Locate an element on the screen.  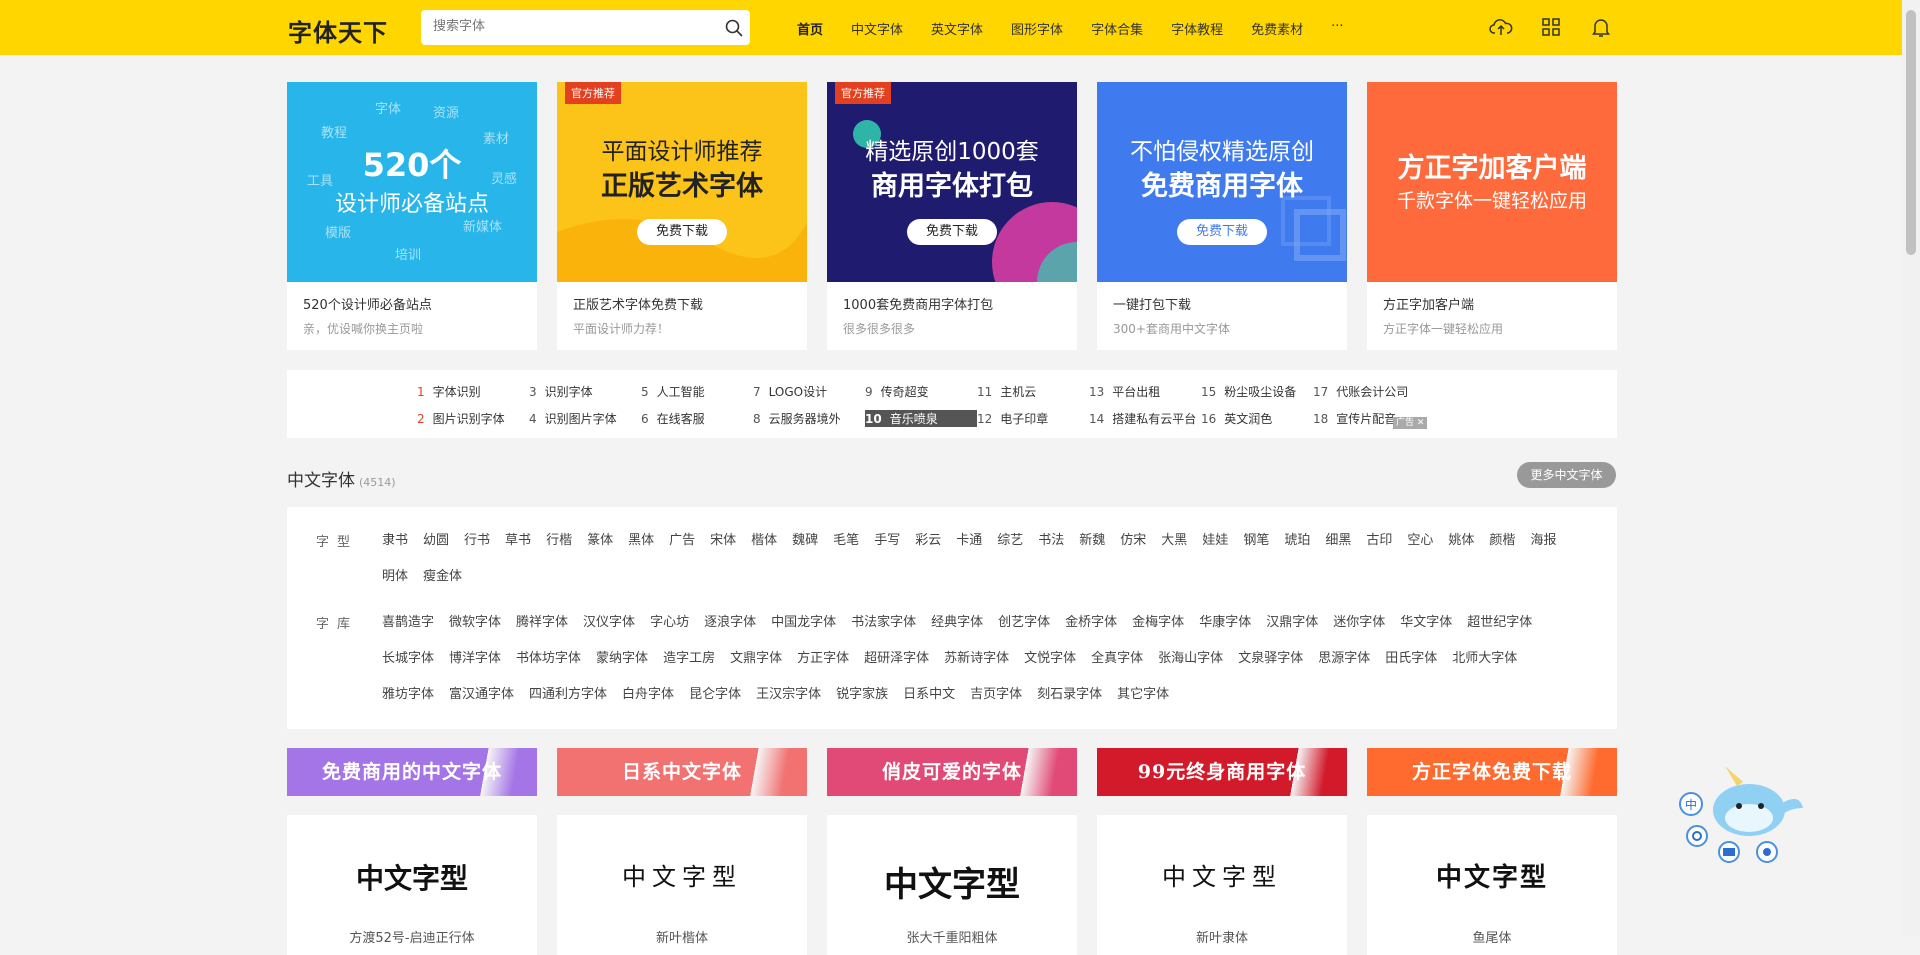
hot-search-item: 6 在线客服 is located at coordinates (697, 418).